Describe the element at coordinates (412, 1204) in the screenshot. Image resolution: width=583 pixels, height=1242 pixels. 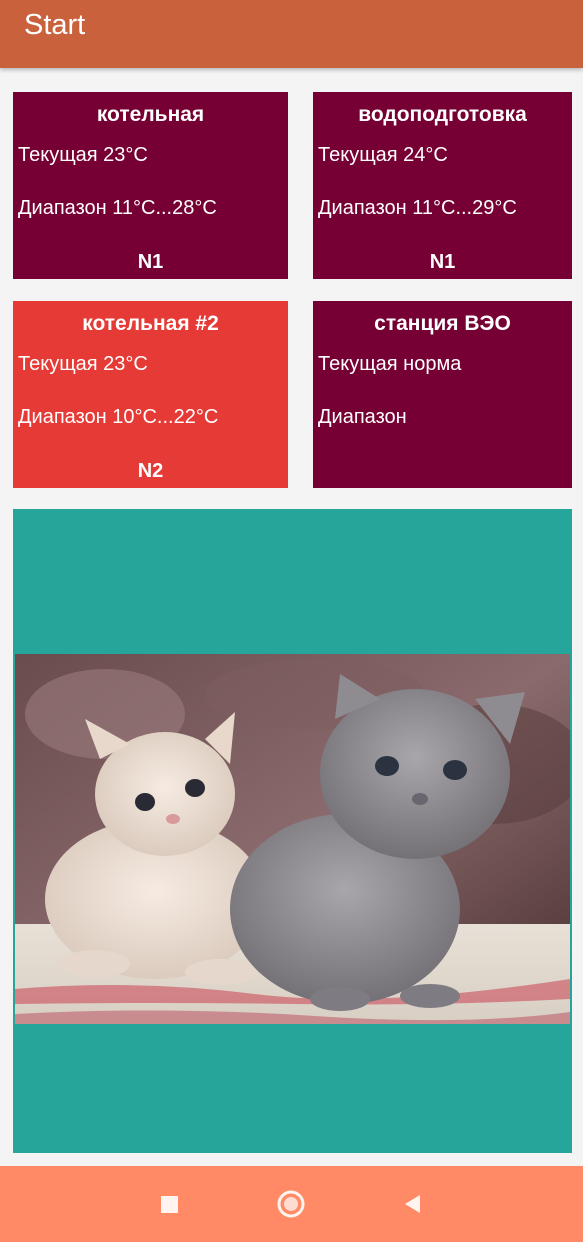
I see `back-triangle-icon` at that location.